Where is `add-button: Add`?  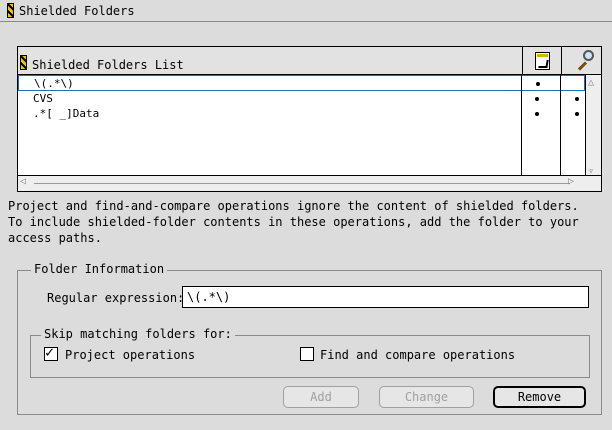
add-button: Add is located at coordinates (321, 397).